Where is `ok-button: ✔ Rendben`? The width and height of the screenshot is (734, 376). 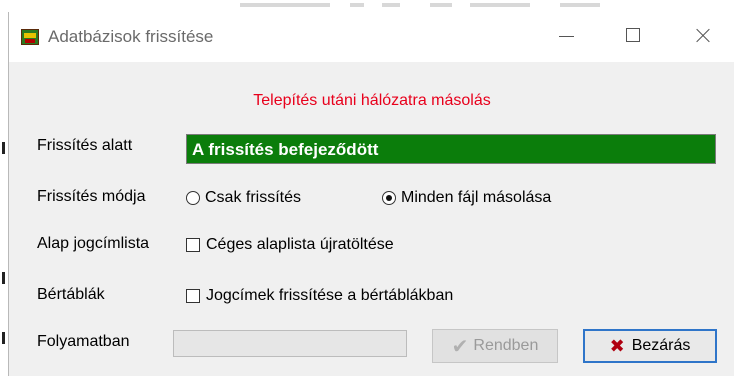 ok-button: ✔ Rendben is located at coordinates (495, 346).